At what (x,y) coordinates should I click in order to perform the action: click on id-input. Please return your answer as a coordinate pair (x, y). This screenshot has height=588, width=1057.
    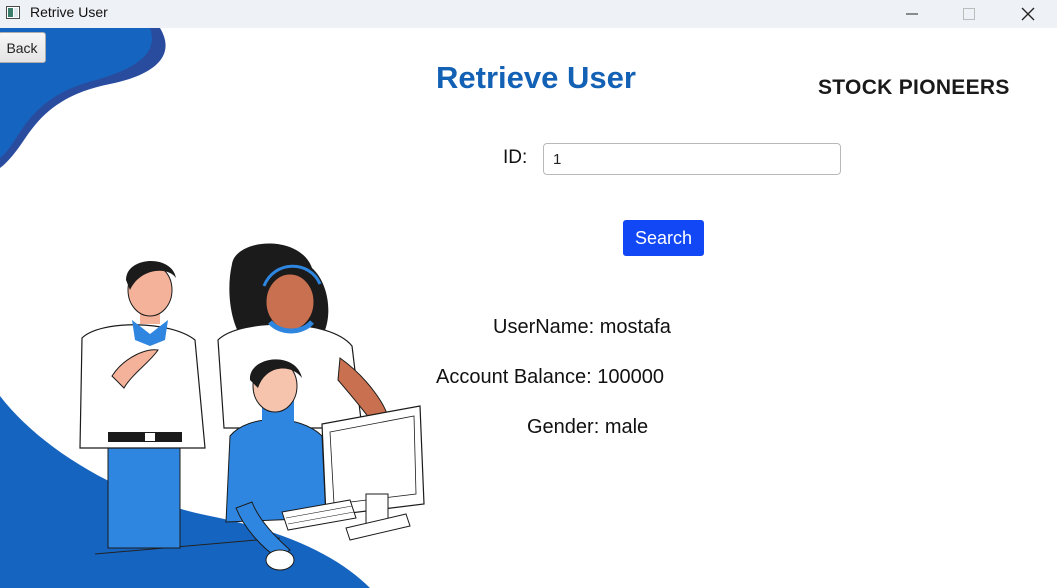
    Looking at the image, I should click on (692, 159).